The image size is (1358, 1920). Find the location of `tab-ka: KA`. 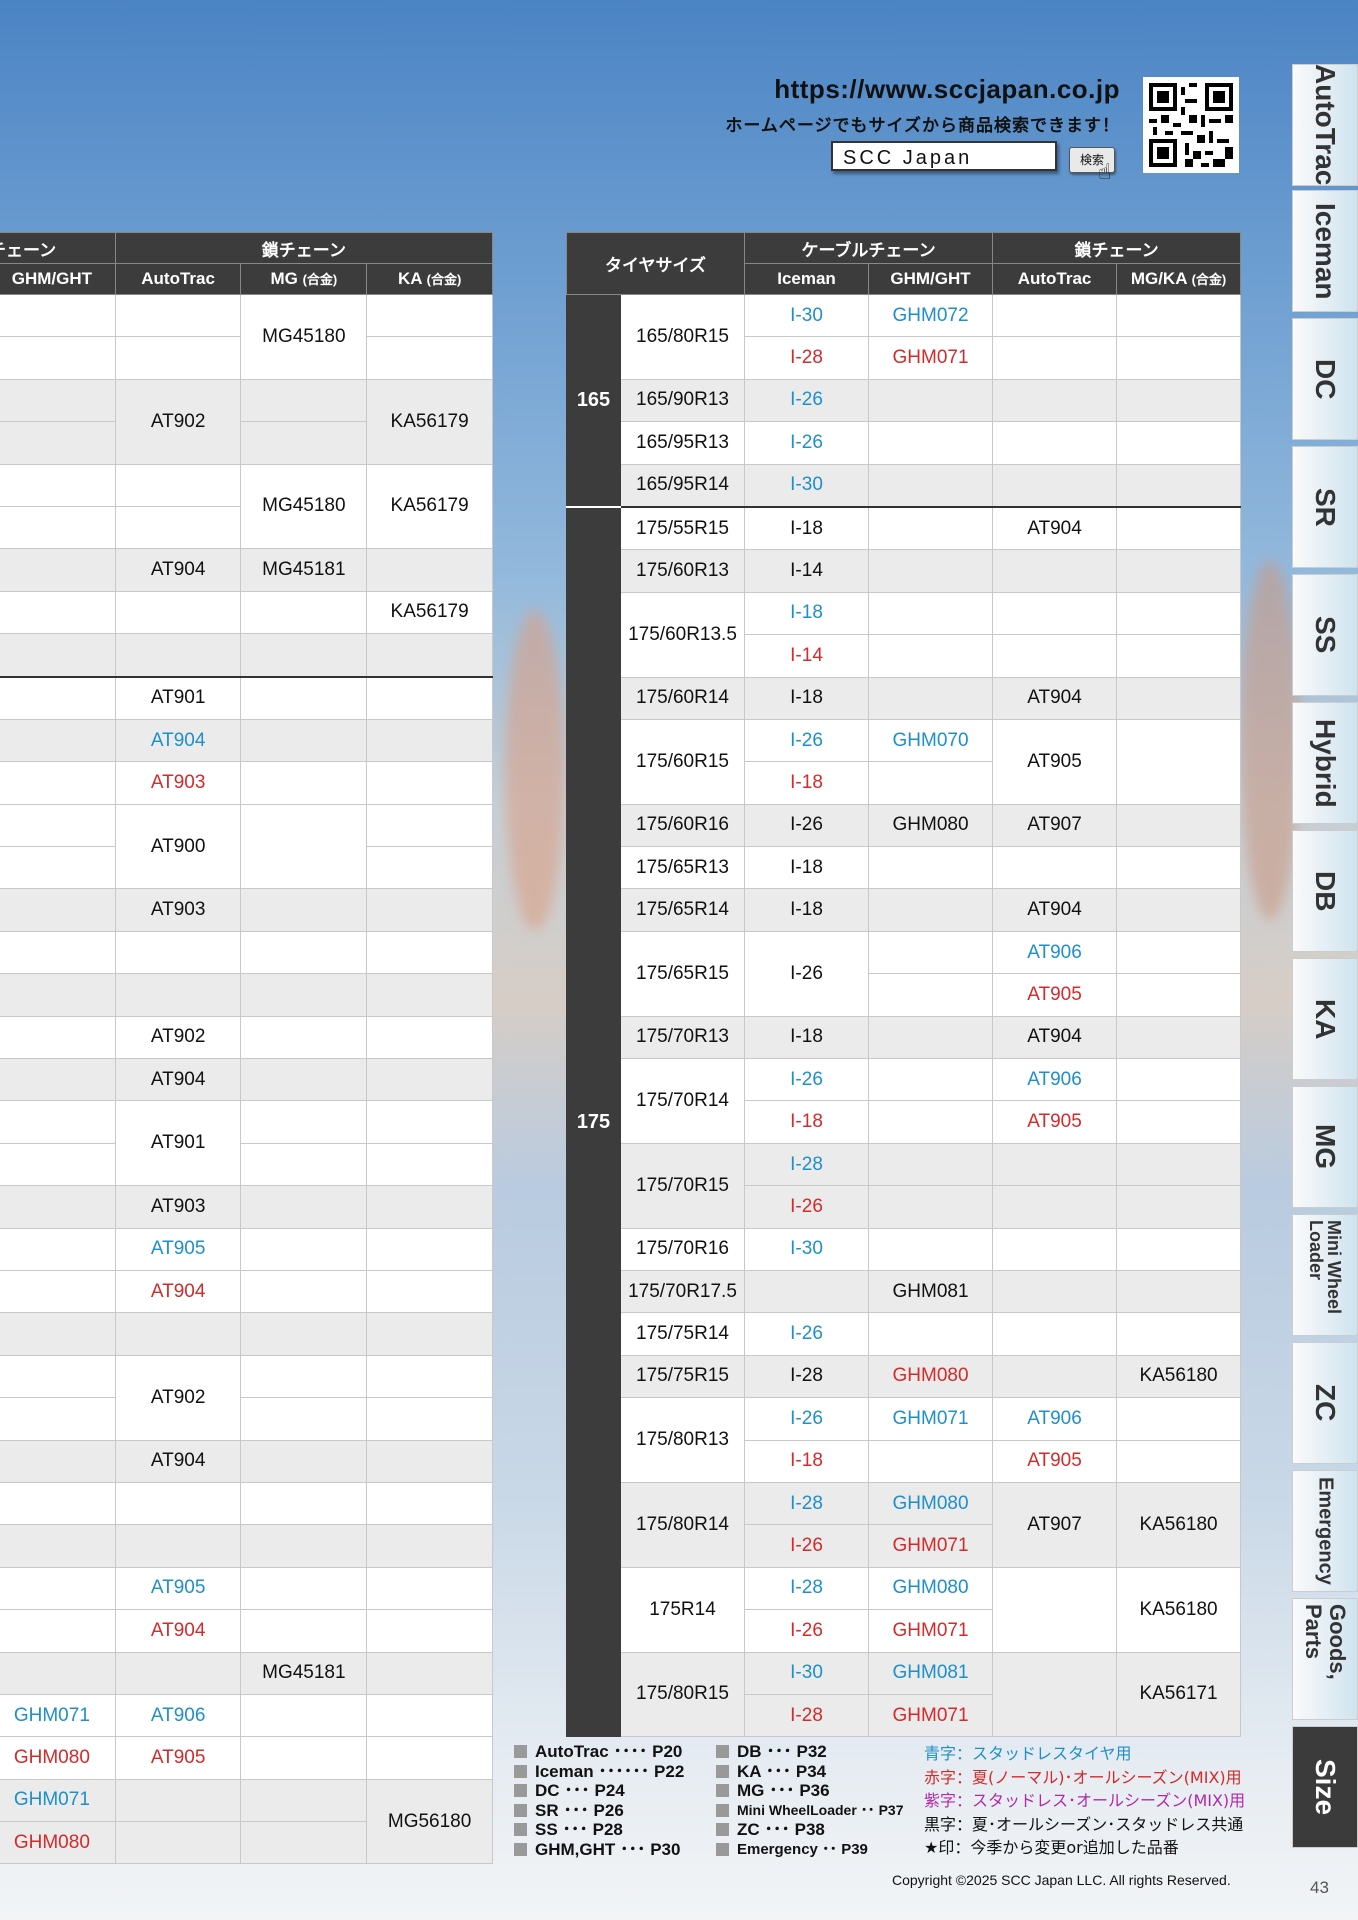

tab-ka: KA is located at coordinates (1325, 1019).